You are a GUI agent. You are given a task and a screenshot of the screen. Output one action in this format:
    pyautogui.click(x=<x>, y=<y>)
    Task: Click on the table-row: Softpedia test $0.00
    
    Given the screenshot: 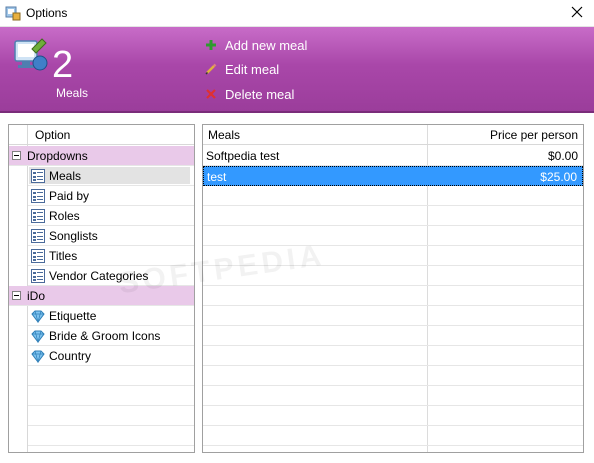 What is the action you would take?
    pyautogui.click(x=393, y=156)
    